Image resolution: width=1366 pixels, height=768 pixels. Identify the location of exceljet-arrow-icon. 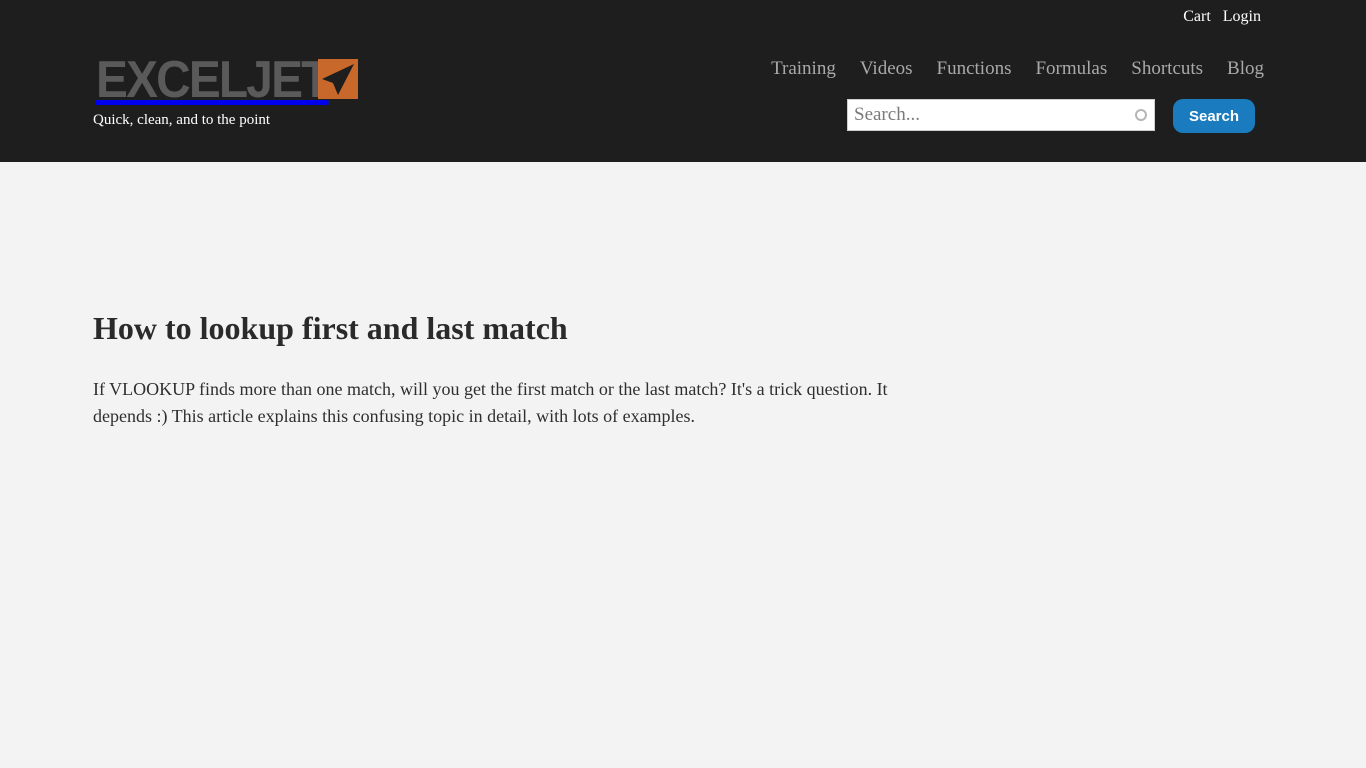
(338, 79).